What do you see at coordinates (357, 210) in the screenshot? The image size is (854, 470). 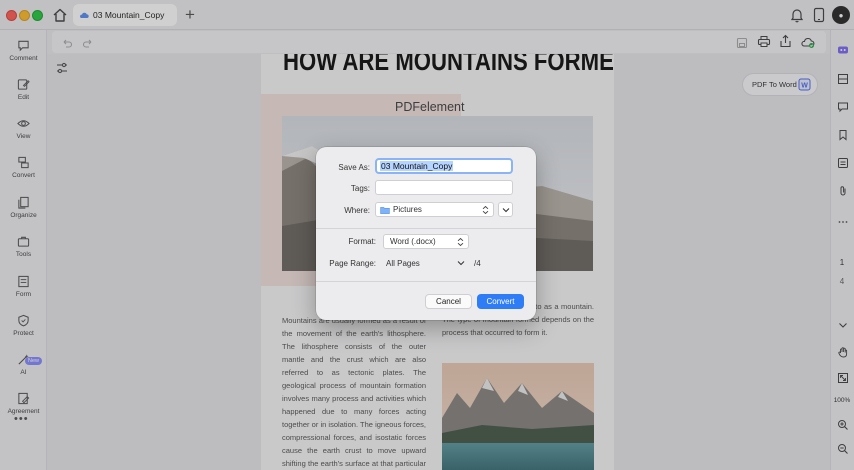 I see `where-label: Where:` at bounding box center [357, 210].